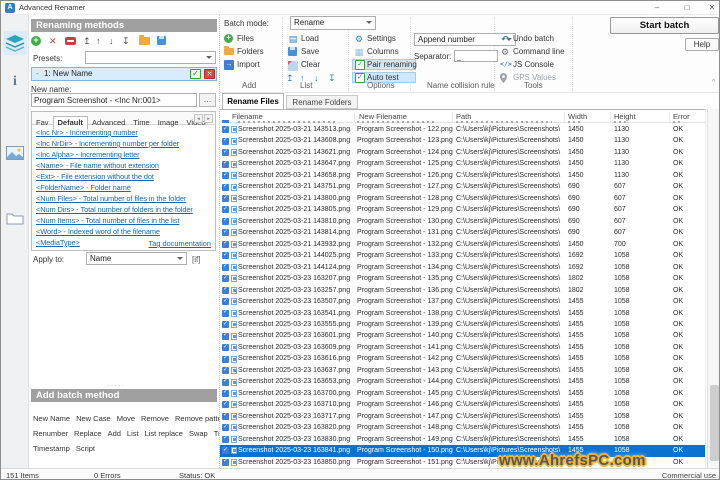  I want to click on method-delete-button: ✕, so click(209, 74).